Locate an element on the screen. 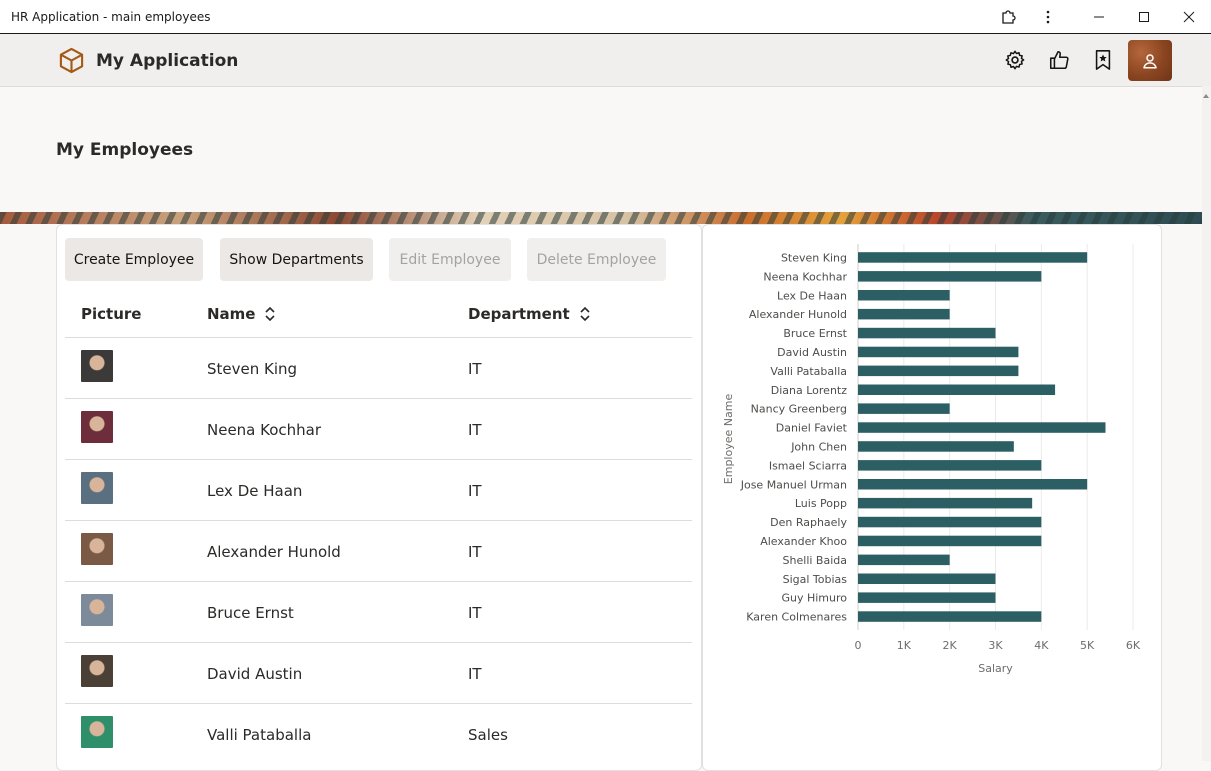  table-row: Steven King IT is located at coordinates (378, 367).